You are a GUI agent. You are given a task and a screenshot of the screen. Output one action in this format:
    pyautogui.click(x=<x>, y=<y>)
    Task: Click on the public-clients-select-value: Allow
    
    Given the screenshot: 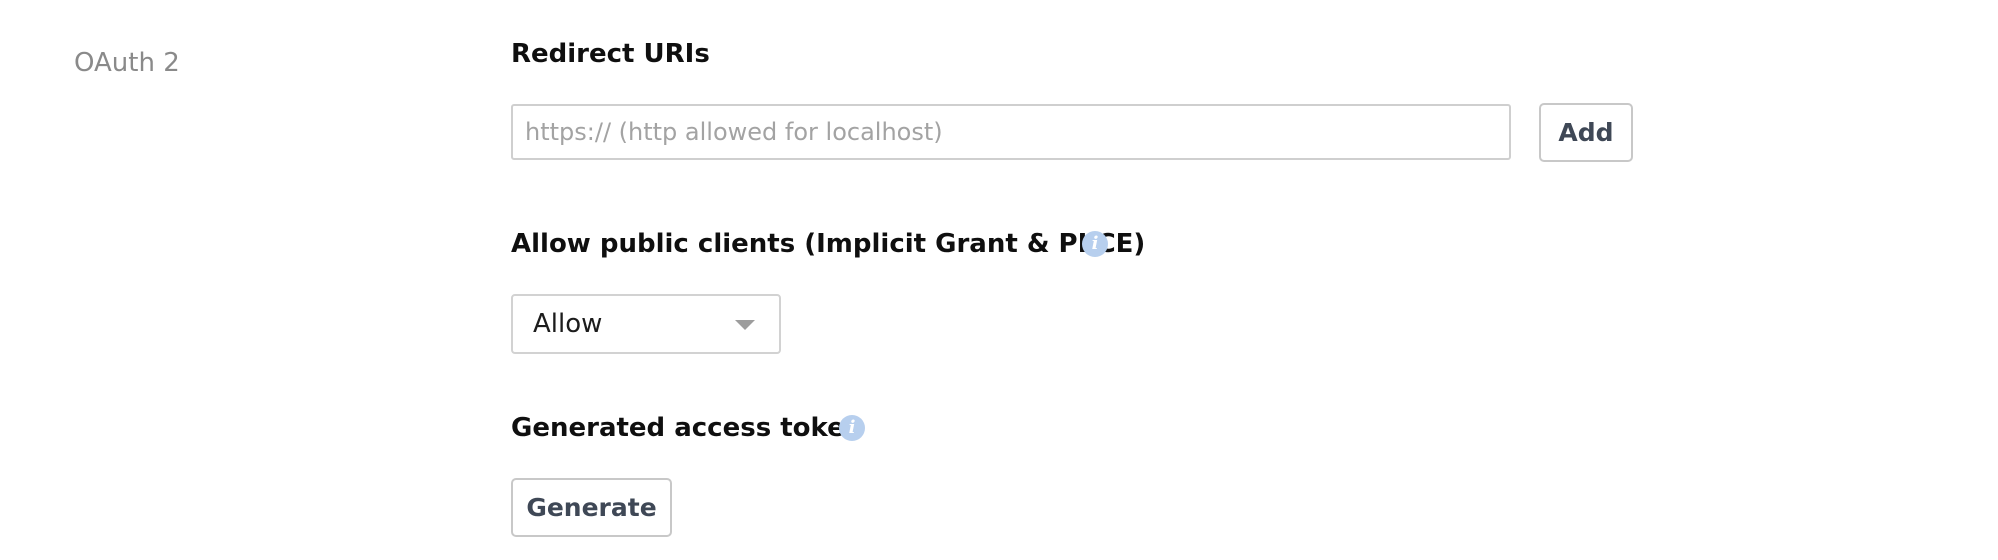 What is the action you would take?
    pyautogui.click(x=568, y=324)
    